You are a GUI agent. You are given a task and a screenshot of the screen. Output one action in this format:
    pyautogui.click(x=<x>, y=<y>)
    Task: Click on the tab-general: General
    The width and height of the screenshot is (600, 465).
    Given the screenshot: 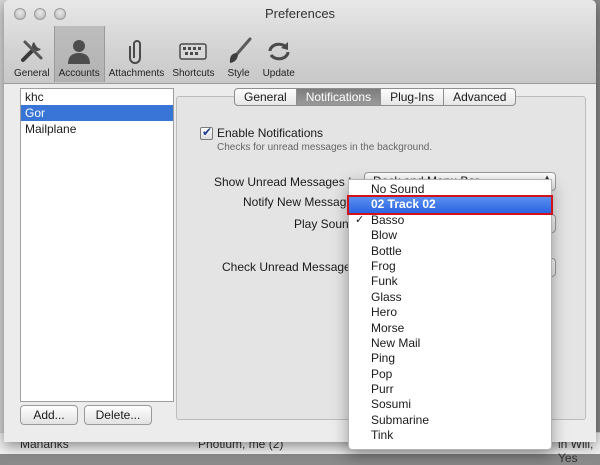 What is the action you would take?
    pyautogui.click(x=266, y=97)
    